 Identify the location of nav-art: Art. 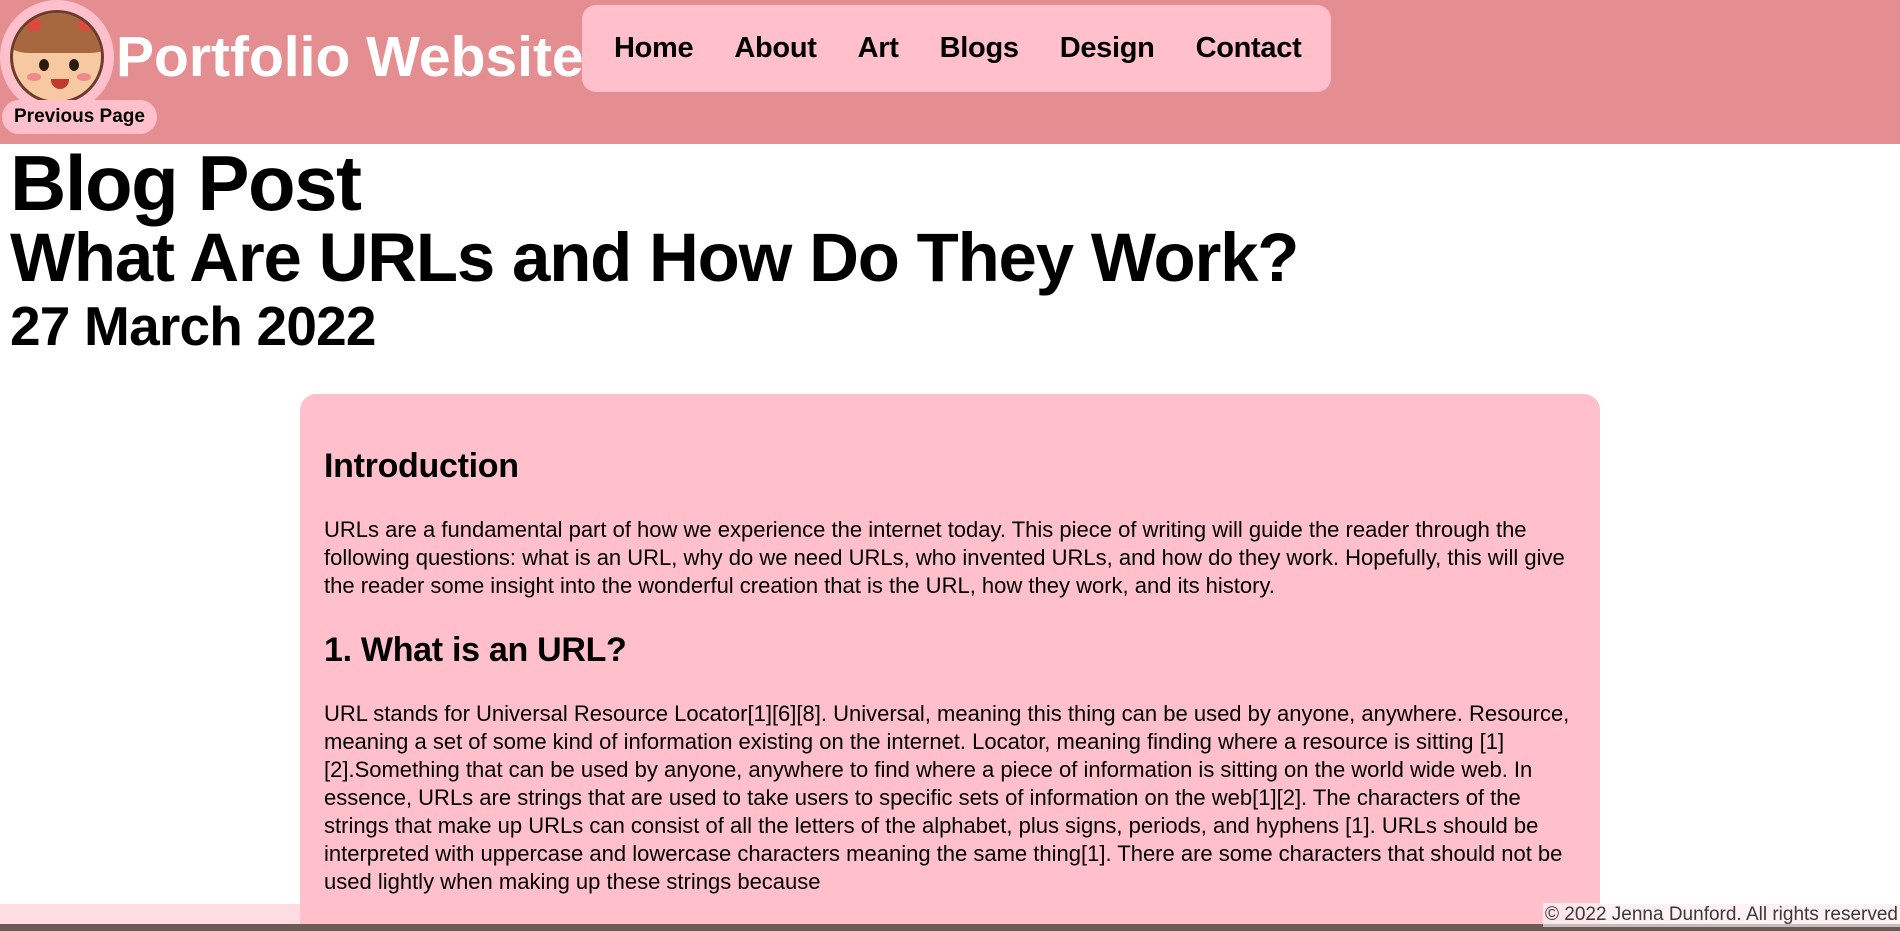
(878, 48).